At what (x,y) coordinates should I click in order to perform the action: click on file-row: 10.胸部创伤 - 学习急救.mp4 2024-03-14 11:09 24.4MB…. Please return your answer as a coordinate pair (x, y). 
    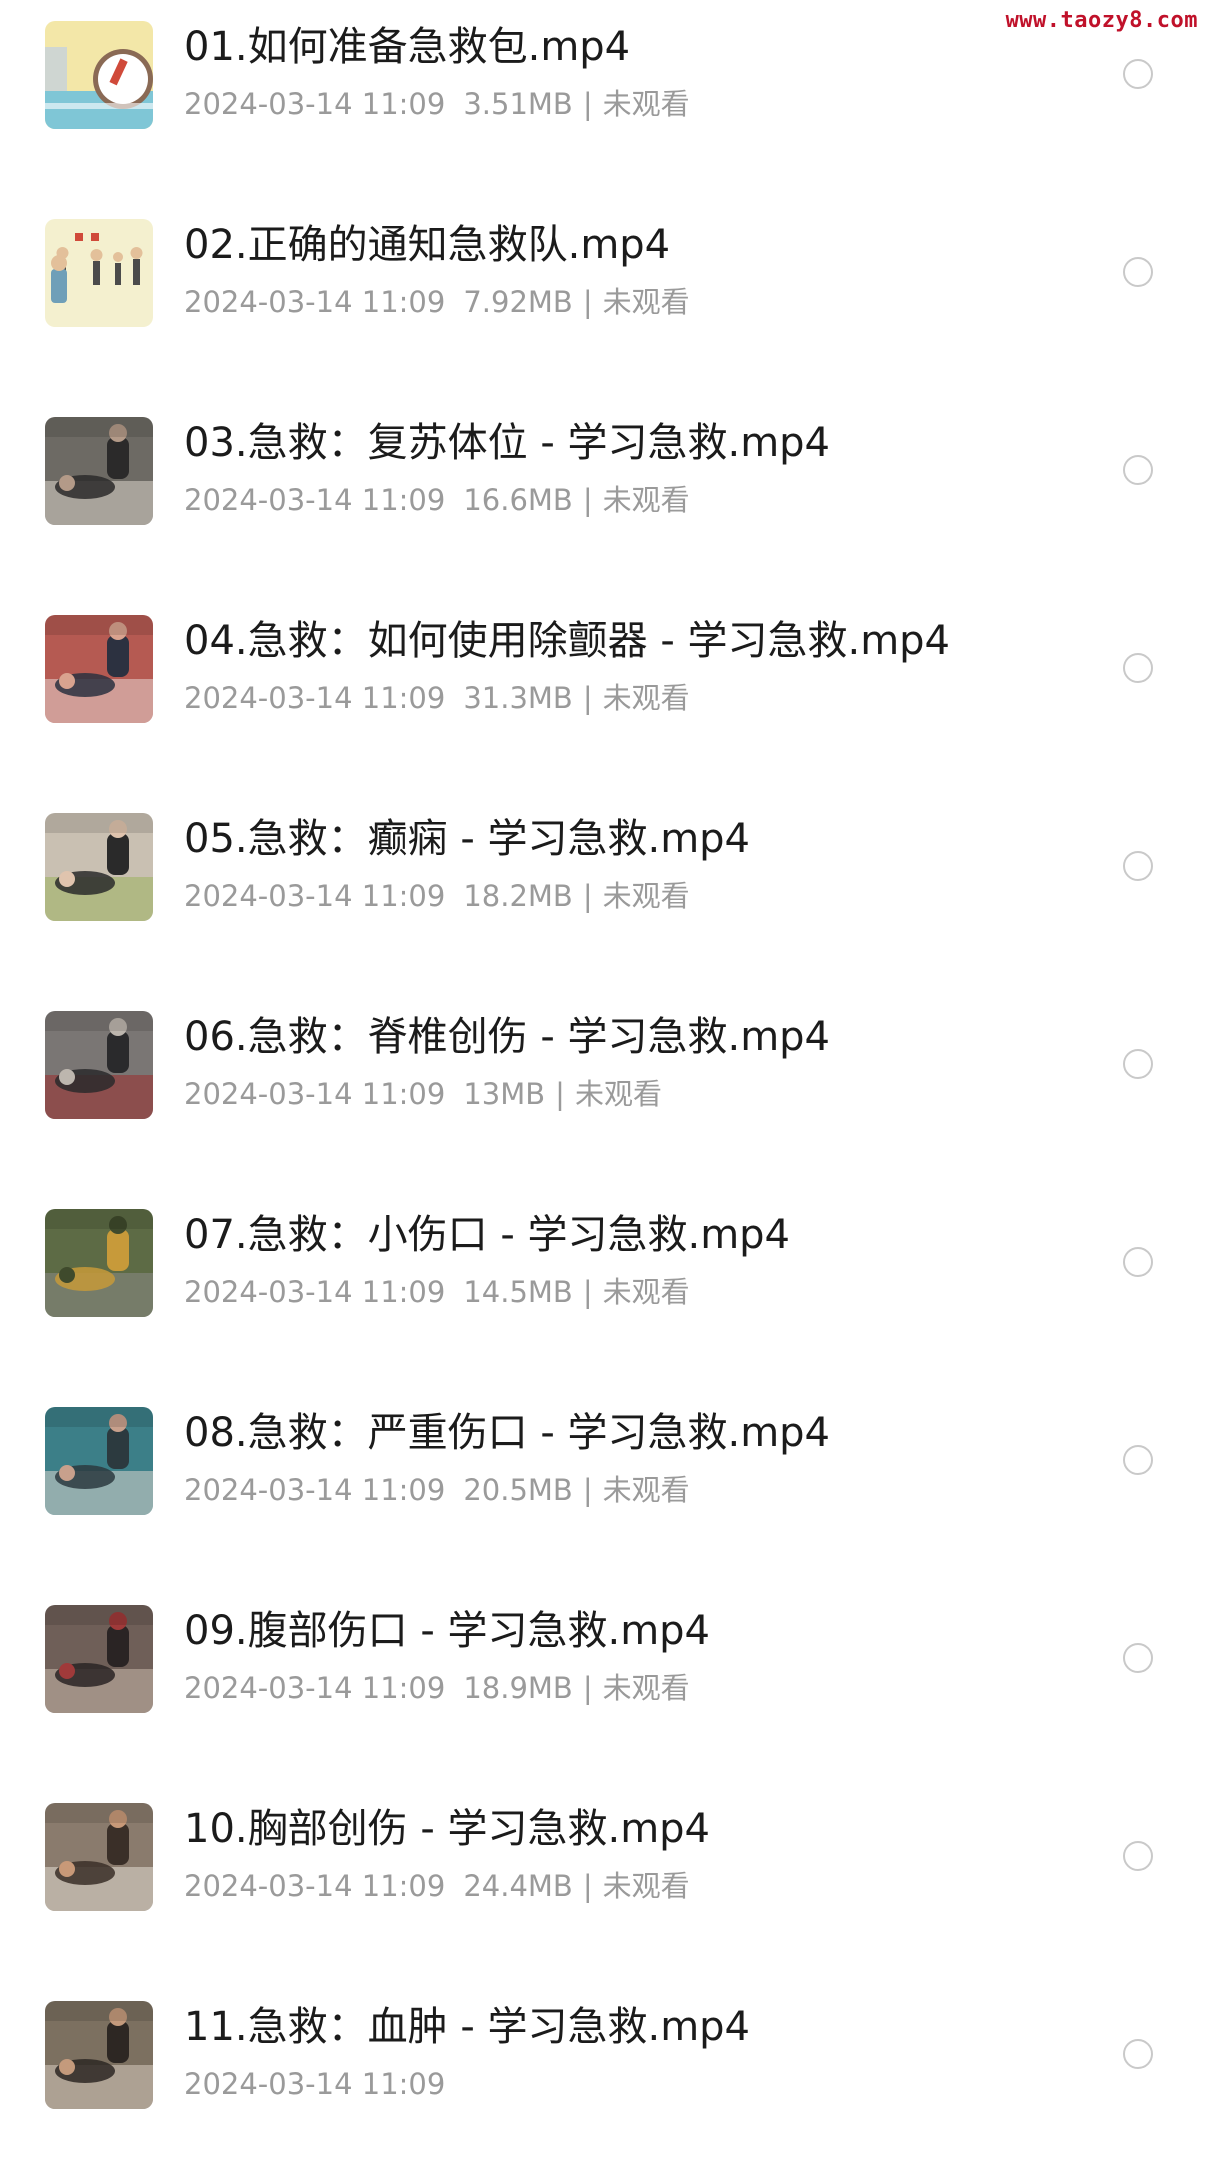
    Looking at the image, I should click on (610, 1881).